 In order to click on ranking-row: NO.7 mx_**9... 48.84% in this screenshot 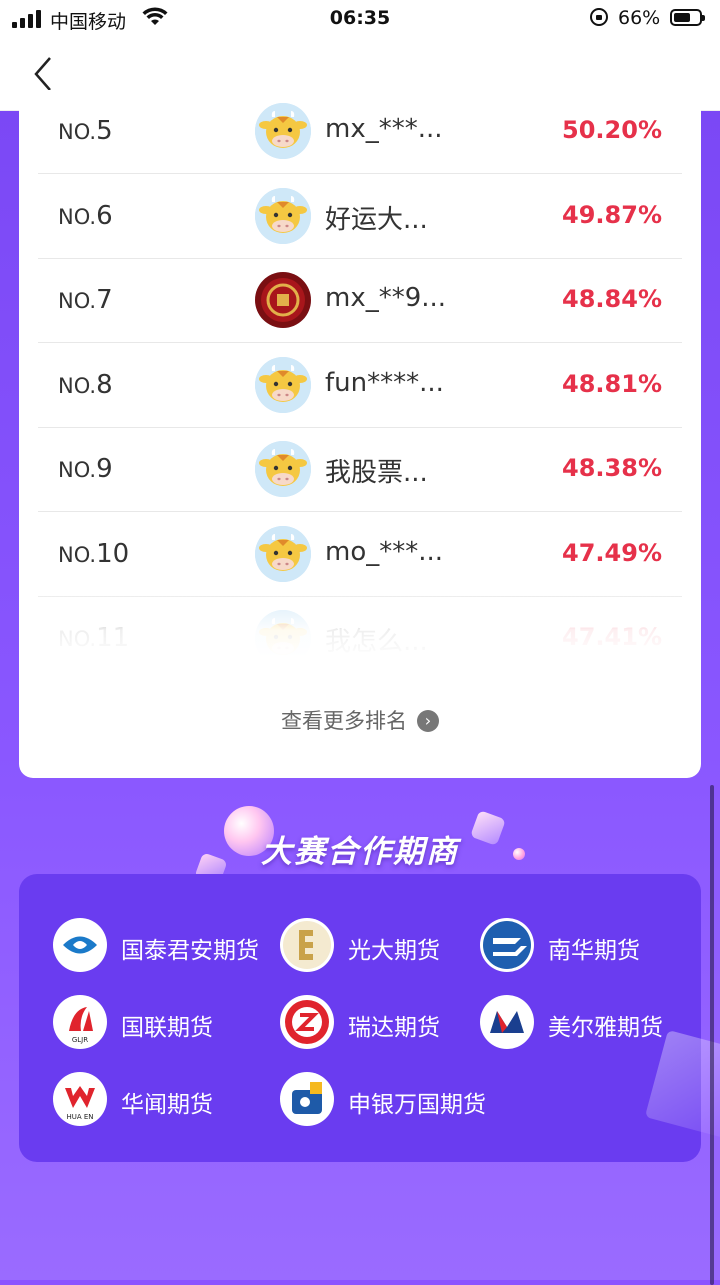, I will do `click(360, 301)`.